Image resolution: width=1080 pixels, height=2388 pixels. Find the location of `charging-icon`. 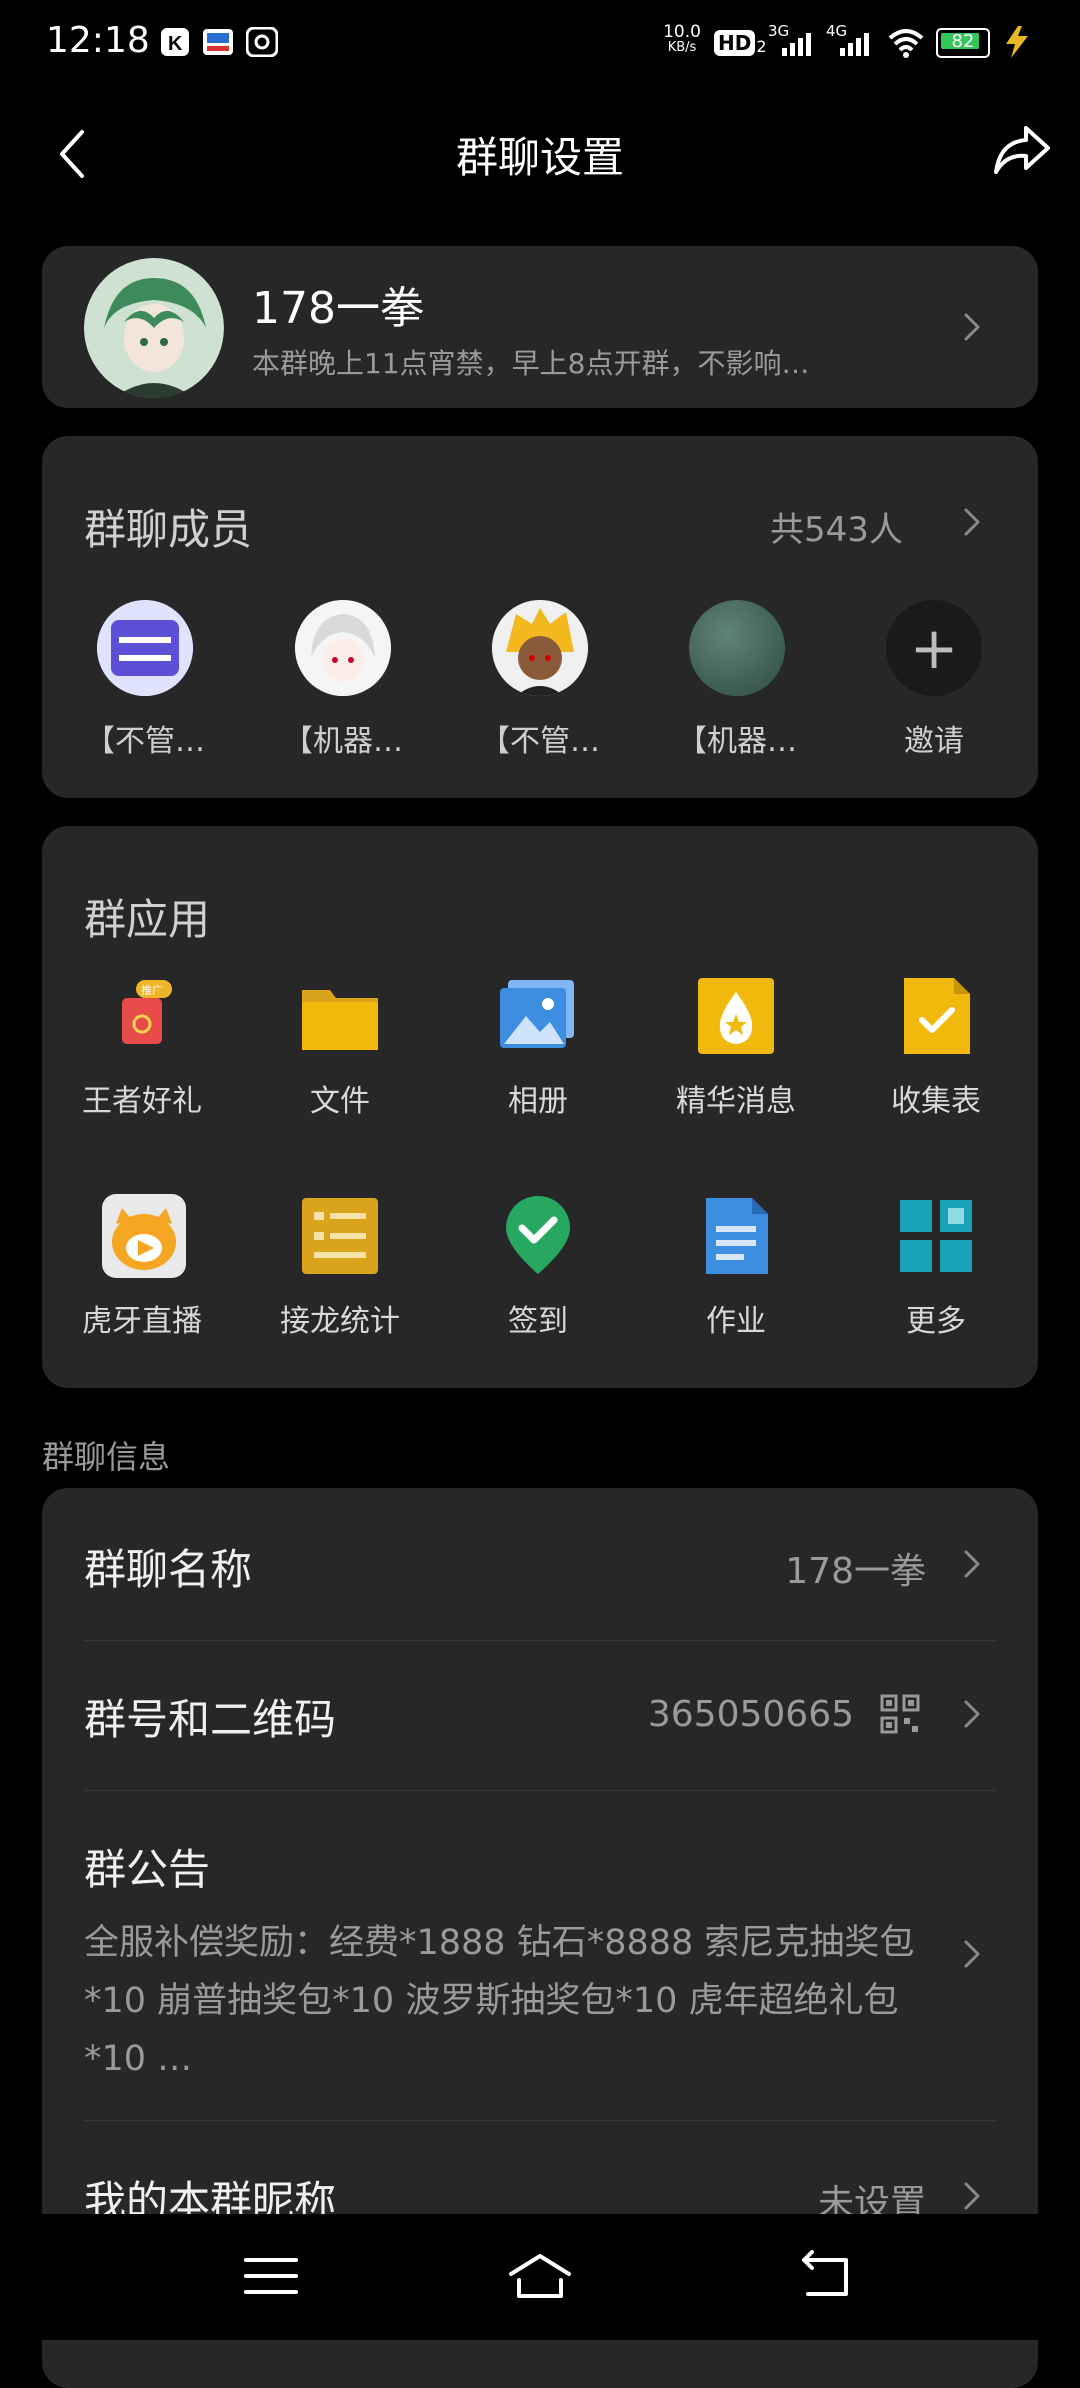

charging-icon is located at coordinates (1017, 42).